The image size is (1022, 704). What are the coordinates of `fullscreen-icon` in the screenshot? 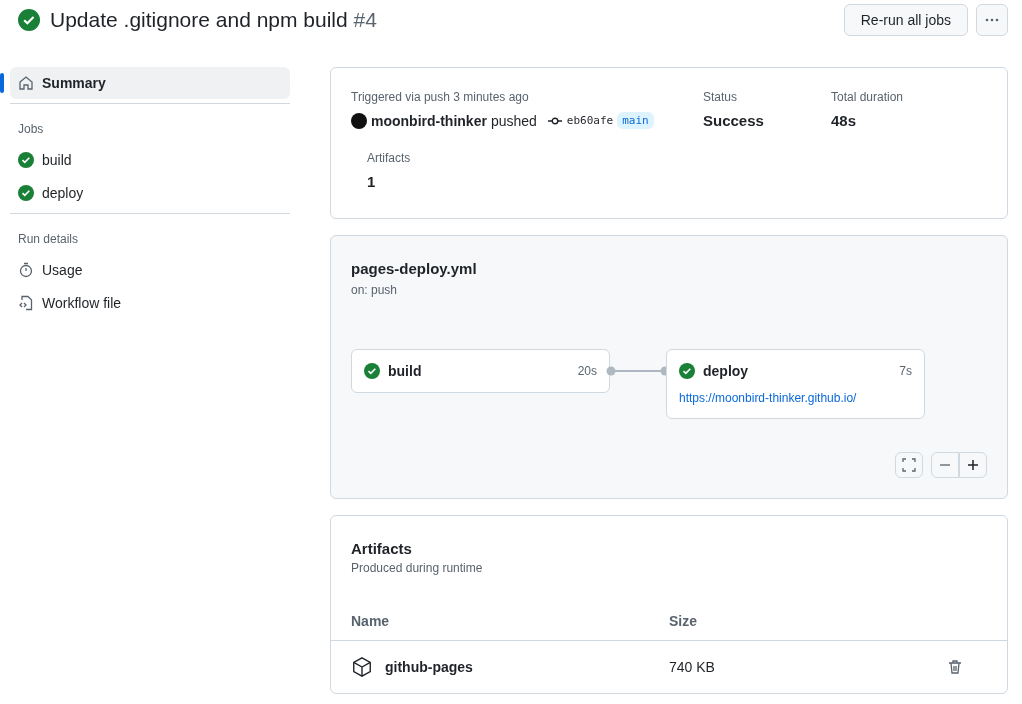 It's located at (909, 465).